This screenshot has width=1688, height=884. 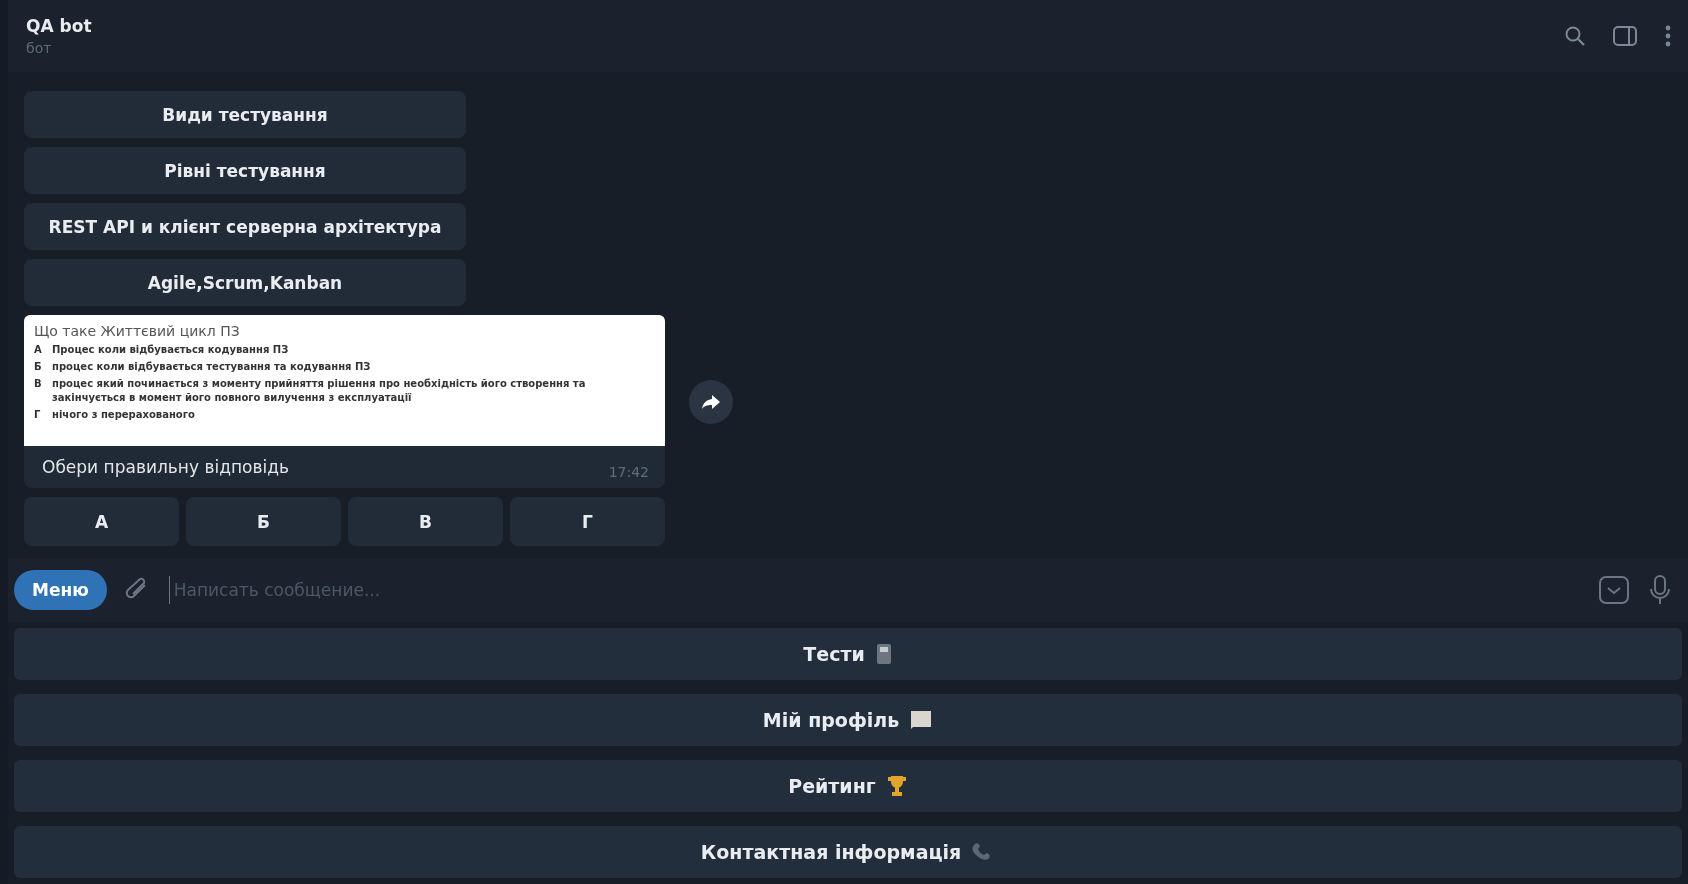 I want to click on forward-button, so click(x=711, y=401).